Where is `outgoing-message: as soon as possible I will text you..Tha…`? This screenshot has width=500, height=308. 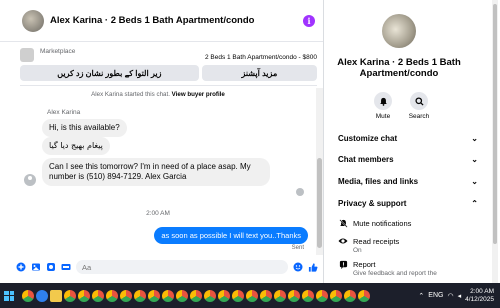
outgoing-message: as soon as possible I will text you..Tha… is located at coordinates (231, 235).